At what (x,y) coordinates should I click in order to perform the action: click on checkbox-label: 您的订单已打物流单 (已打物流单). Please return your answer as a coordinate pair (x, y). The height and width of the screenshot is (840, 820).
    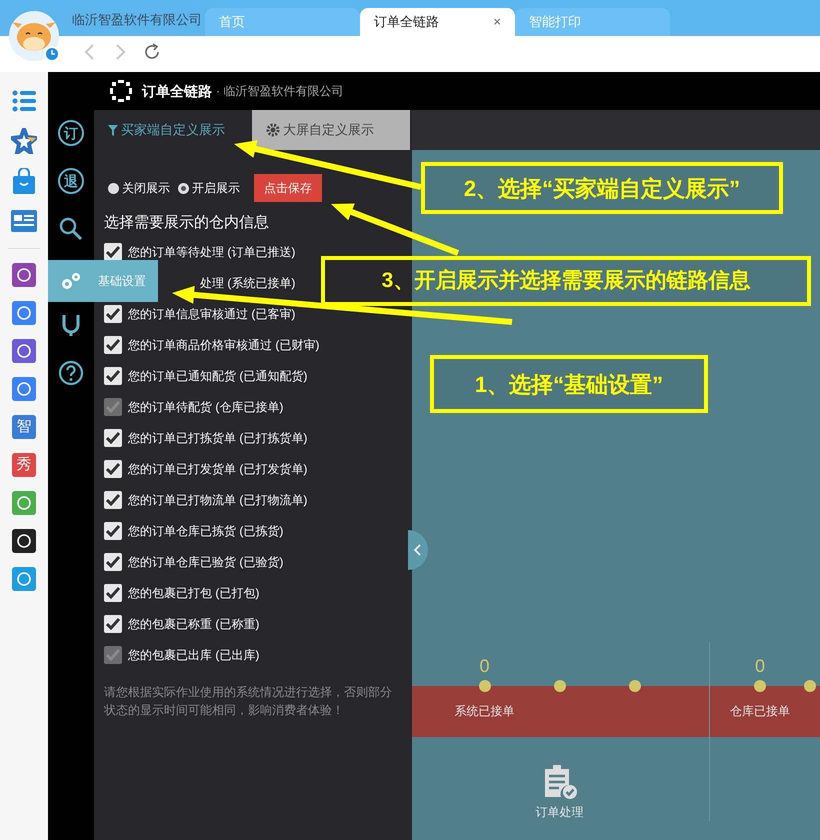
    Looking at the image, I should click on (218, 500).